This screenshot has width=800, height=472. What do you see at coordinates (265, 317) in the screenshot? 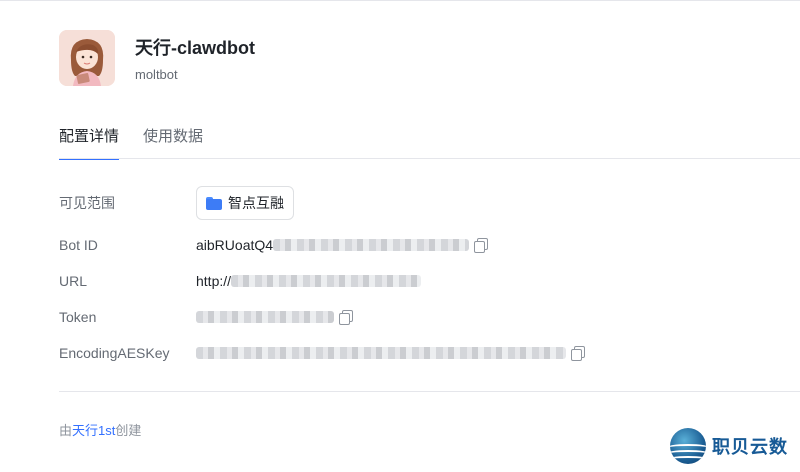
I see `token-redacted` at bounding box center [265, 317].